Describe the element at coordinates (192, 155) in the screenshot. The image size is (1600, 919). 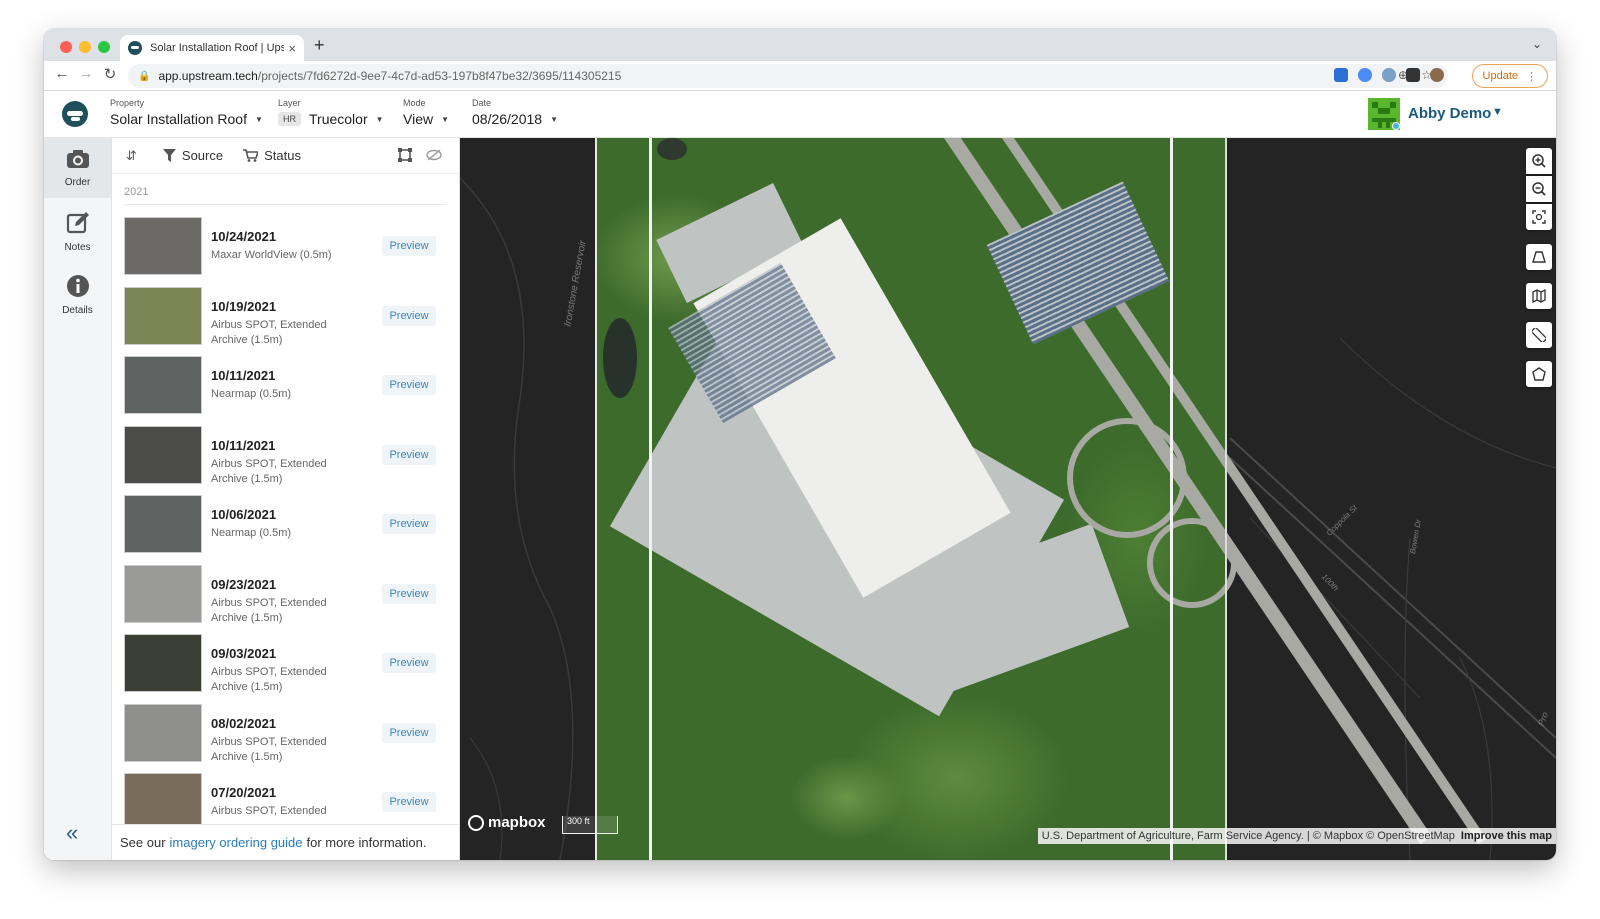
I see `source-filter-button: Source` at that location.